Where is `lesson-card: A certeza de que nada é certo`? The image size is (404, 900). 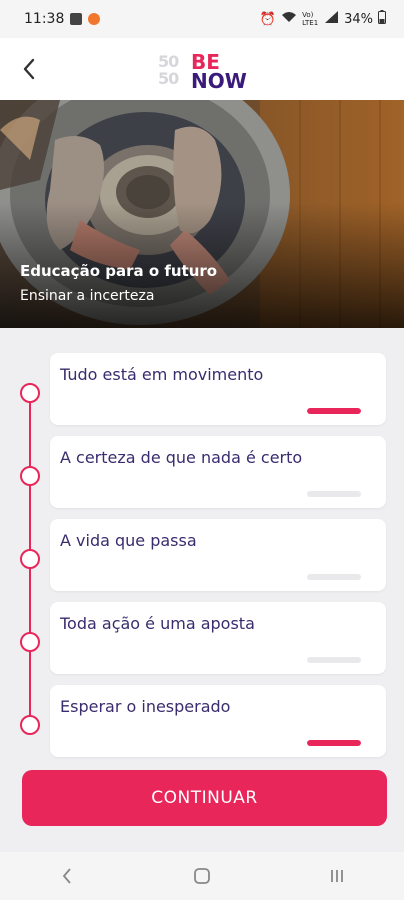
lesson-card: A certeza de que nada é certo is located at coordinates (218, 472).